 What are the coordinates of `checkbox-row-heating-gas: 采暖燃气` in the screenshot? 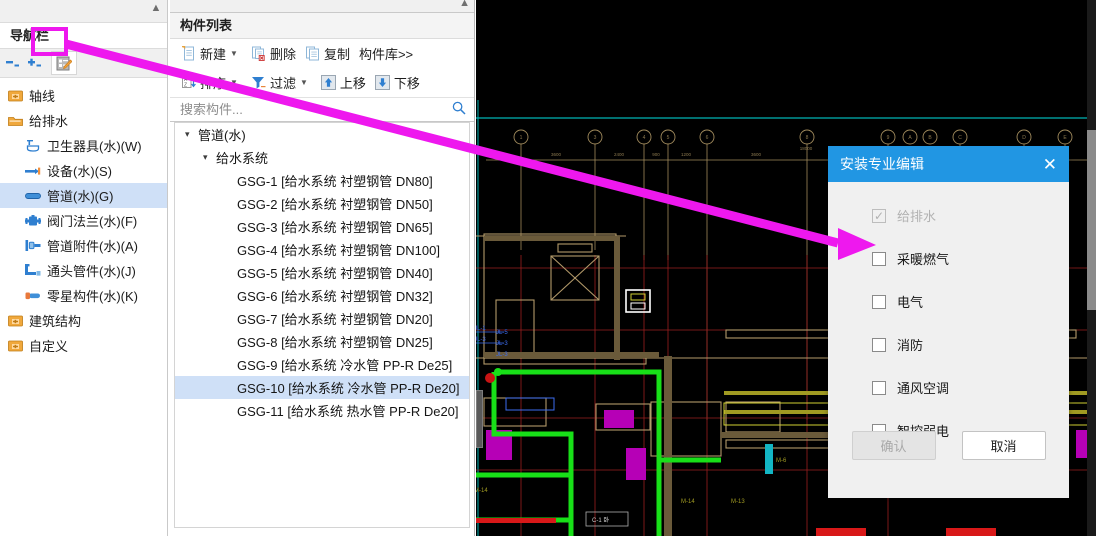 It's located at (970, 258).